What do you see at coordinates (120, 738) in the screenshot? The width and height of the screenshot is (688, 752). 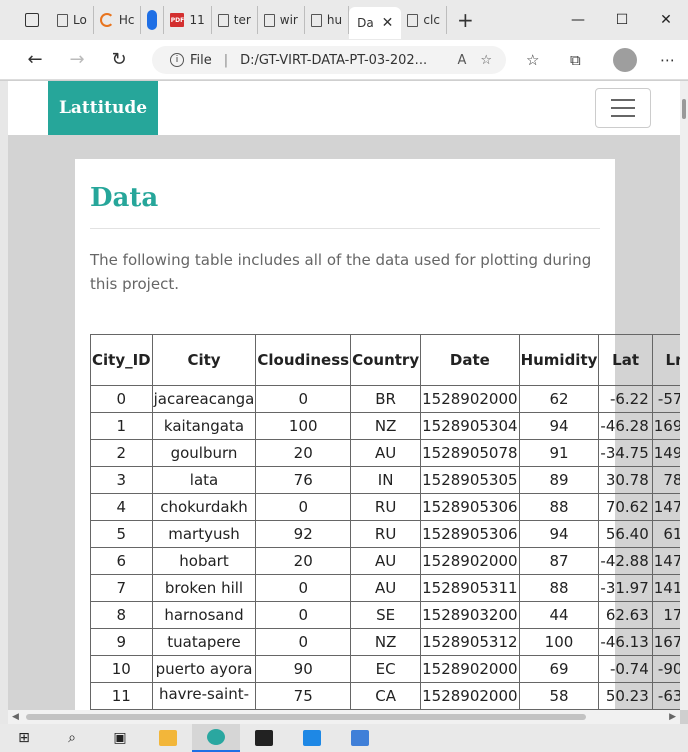 I see `task-view-icon: ▣` at bounding box center [120, 738].